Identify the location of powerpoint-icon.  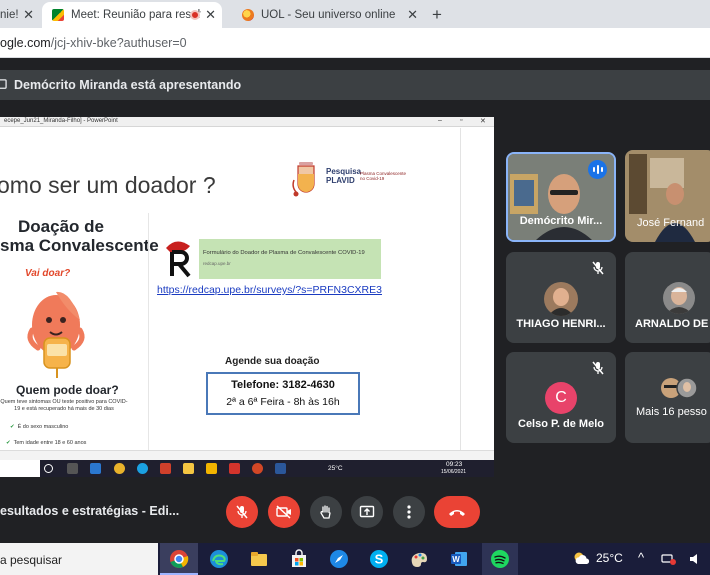
(257, 468).